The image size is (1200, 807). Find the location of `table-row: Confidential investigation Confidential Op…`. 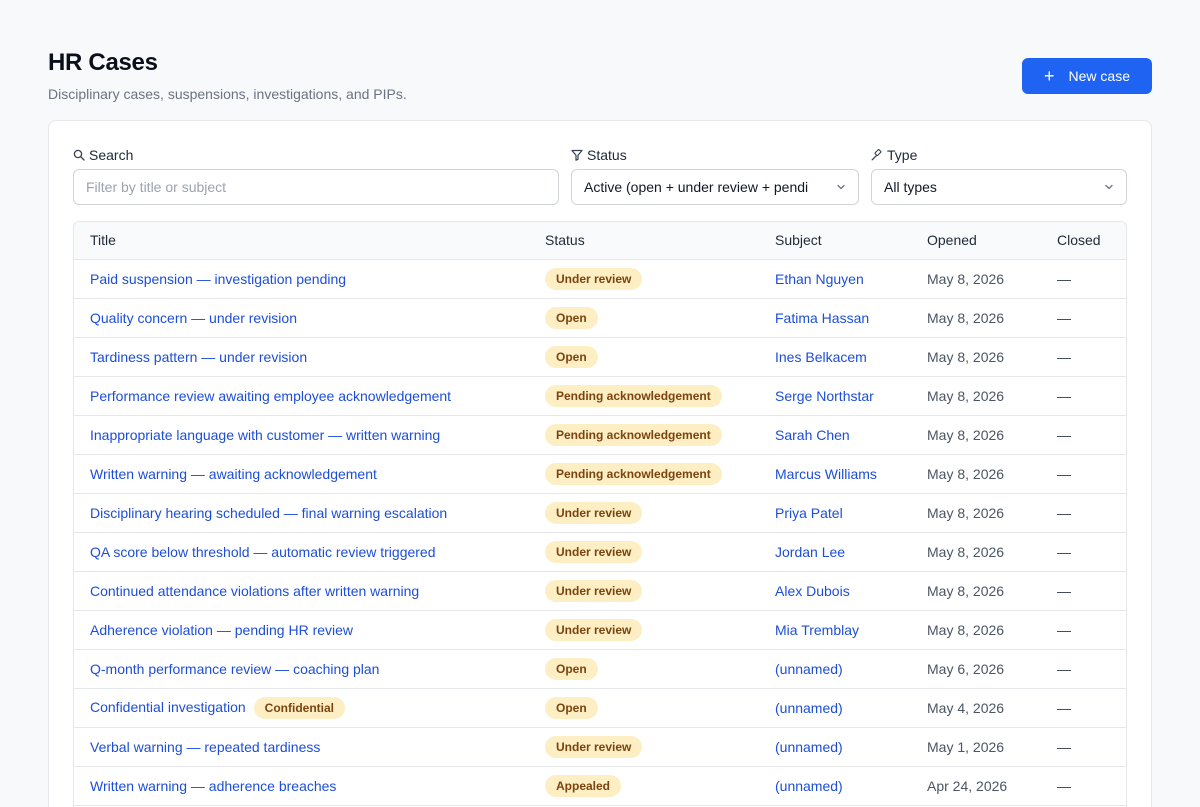

table-row: Confidential investigation Confidential Op… is located at coordinates (600, 708).